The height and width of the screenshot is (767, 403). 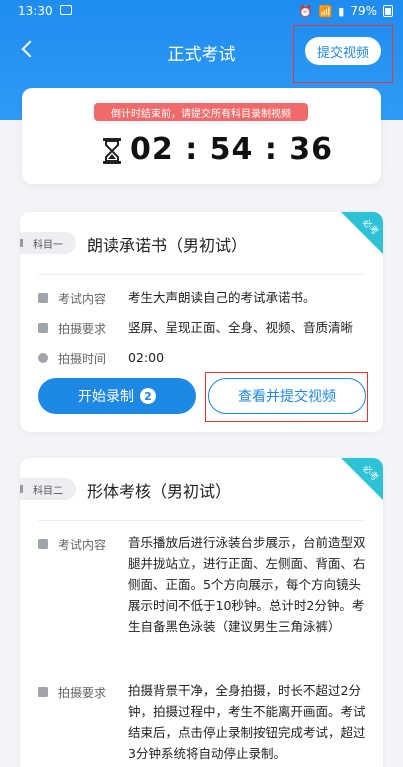 I want to click on start-recording-label: 开始录制, so click(x=106, y=397).